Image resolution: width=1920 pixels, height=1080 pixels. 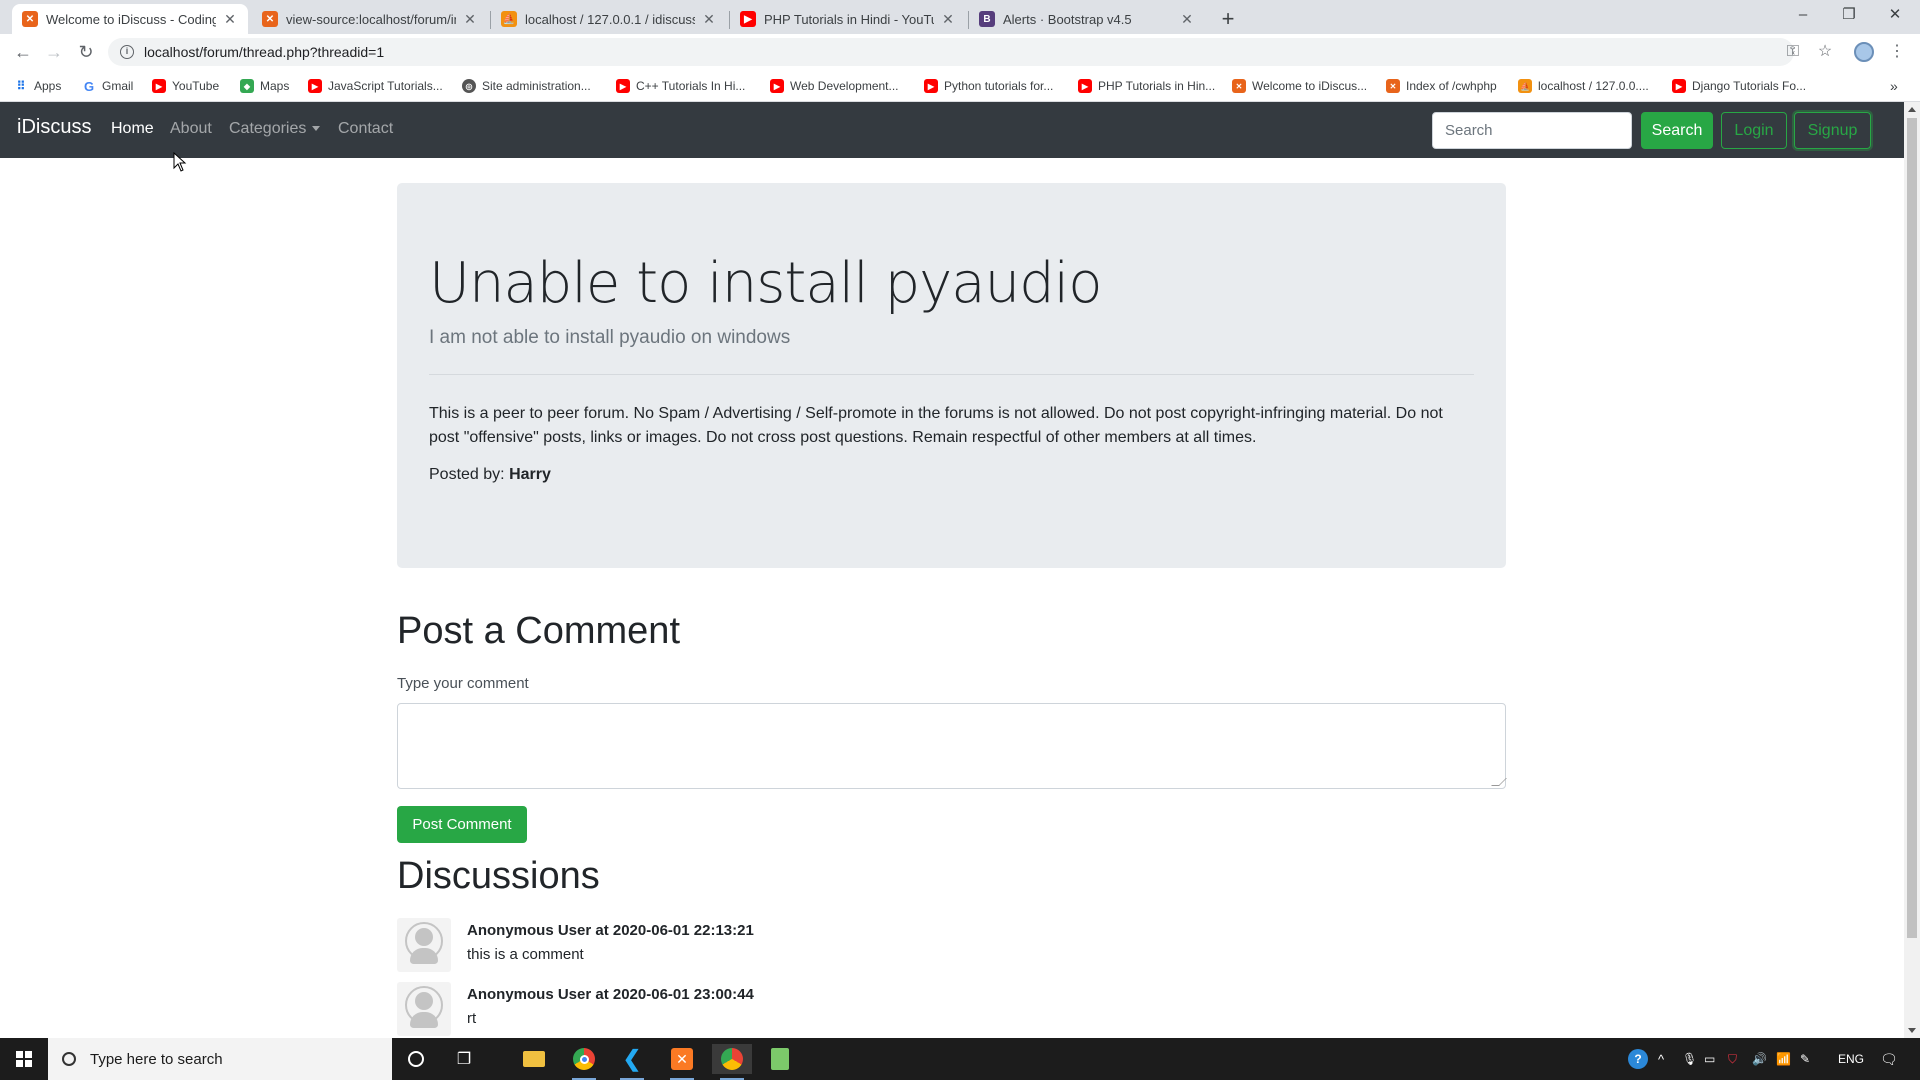 What do you see at coordinates (416, 1059) in the screenshot?
I see `cortana-icon` at bounding box center [416, 1059].